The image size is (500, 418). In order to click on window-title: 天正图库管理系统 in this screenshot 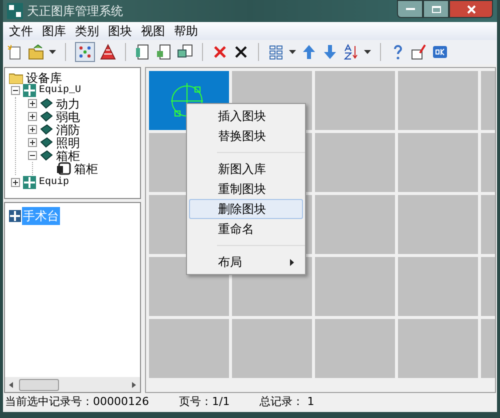, I will do `click(75, 11)`.